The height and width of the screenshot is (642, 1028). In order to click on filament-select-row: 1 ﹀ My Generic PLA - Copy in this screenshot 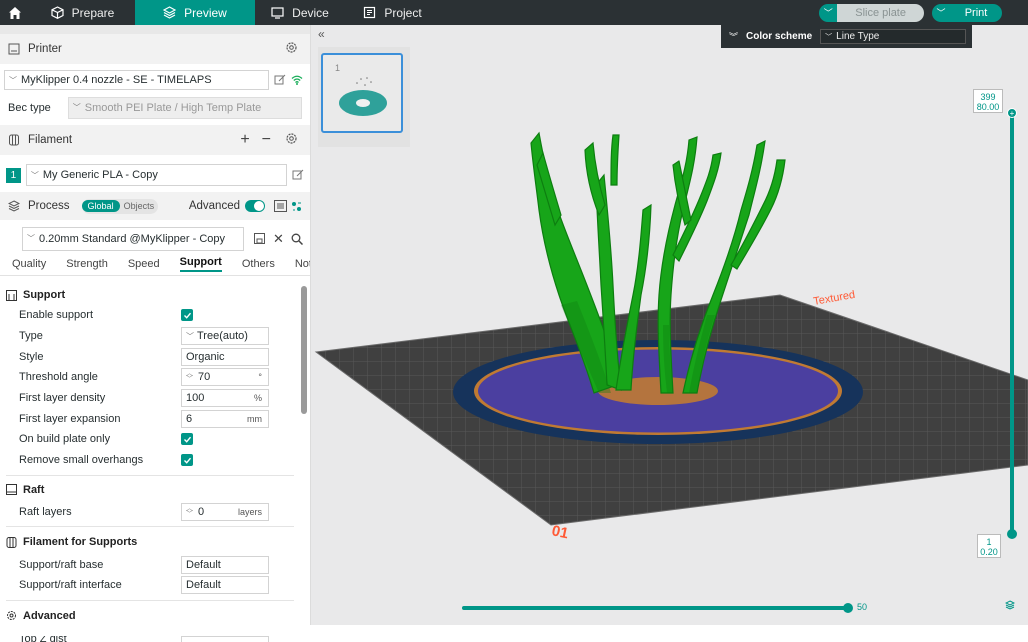, I will do `click(155, 172)`.